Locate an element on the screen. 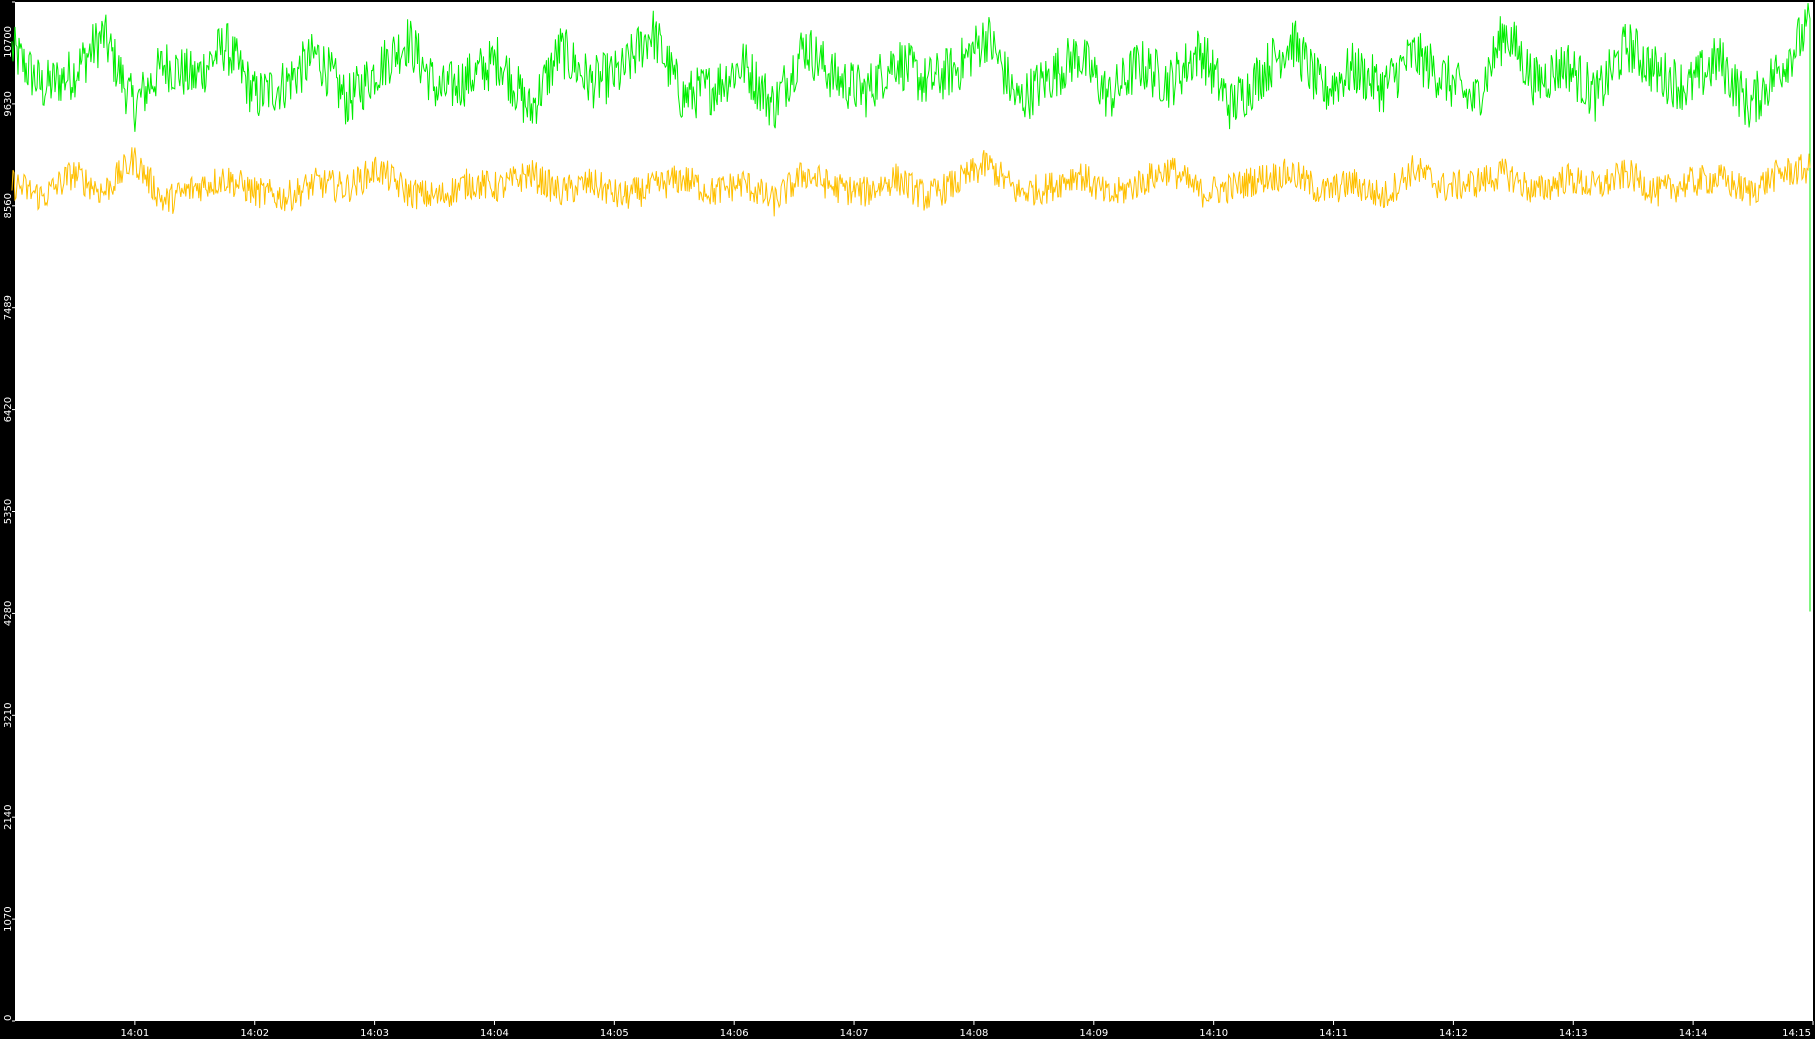  x-tick-label: 14:15 is located at coordinates (1796, 1033).